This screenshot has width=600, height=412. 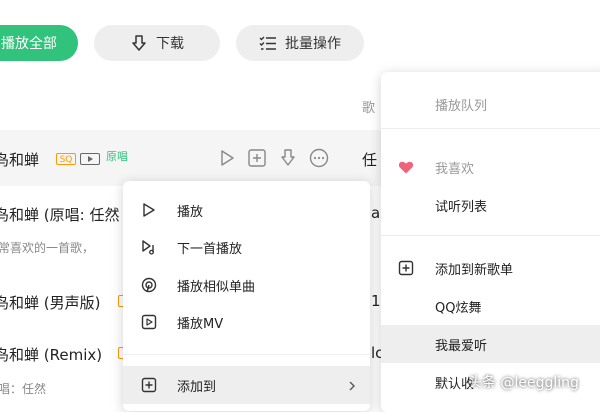 I want to click on submenu-item-label: 播放队列, so click(x=461, y=106).